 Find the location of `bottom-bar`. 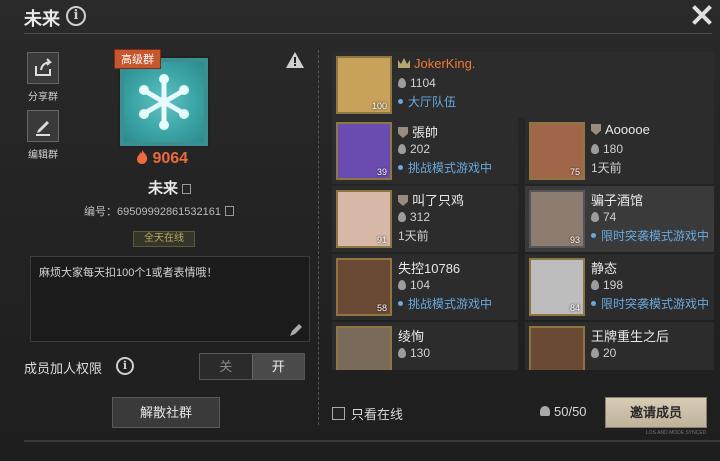

bottom-bar is located at coordinates (372, 441).